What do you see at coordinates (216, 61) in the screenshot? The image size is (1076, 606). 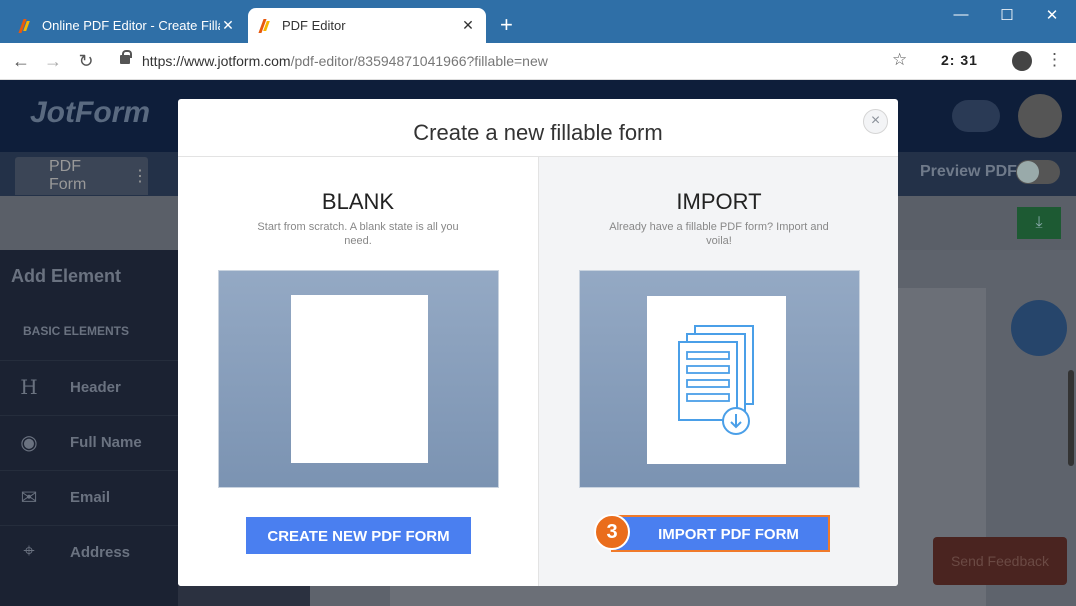 I see `url-host: https://www.jotform.com` at bounding box center [216, 61].